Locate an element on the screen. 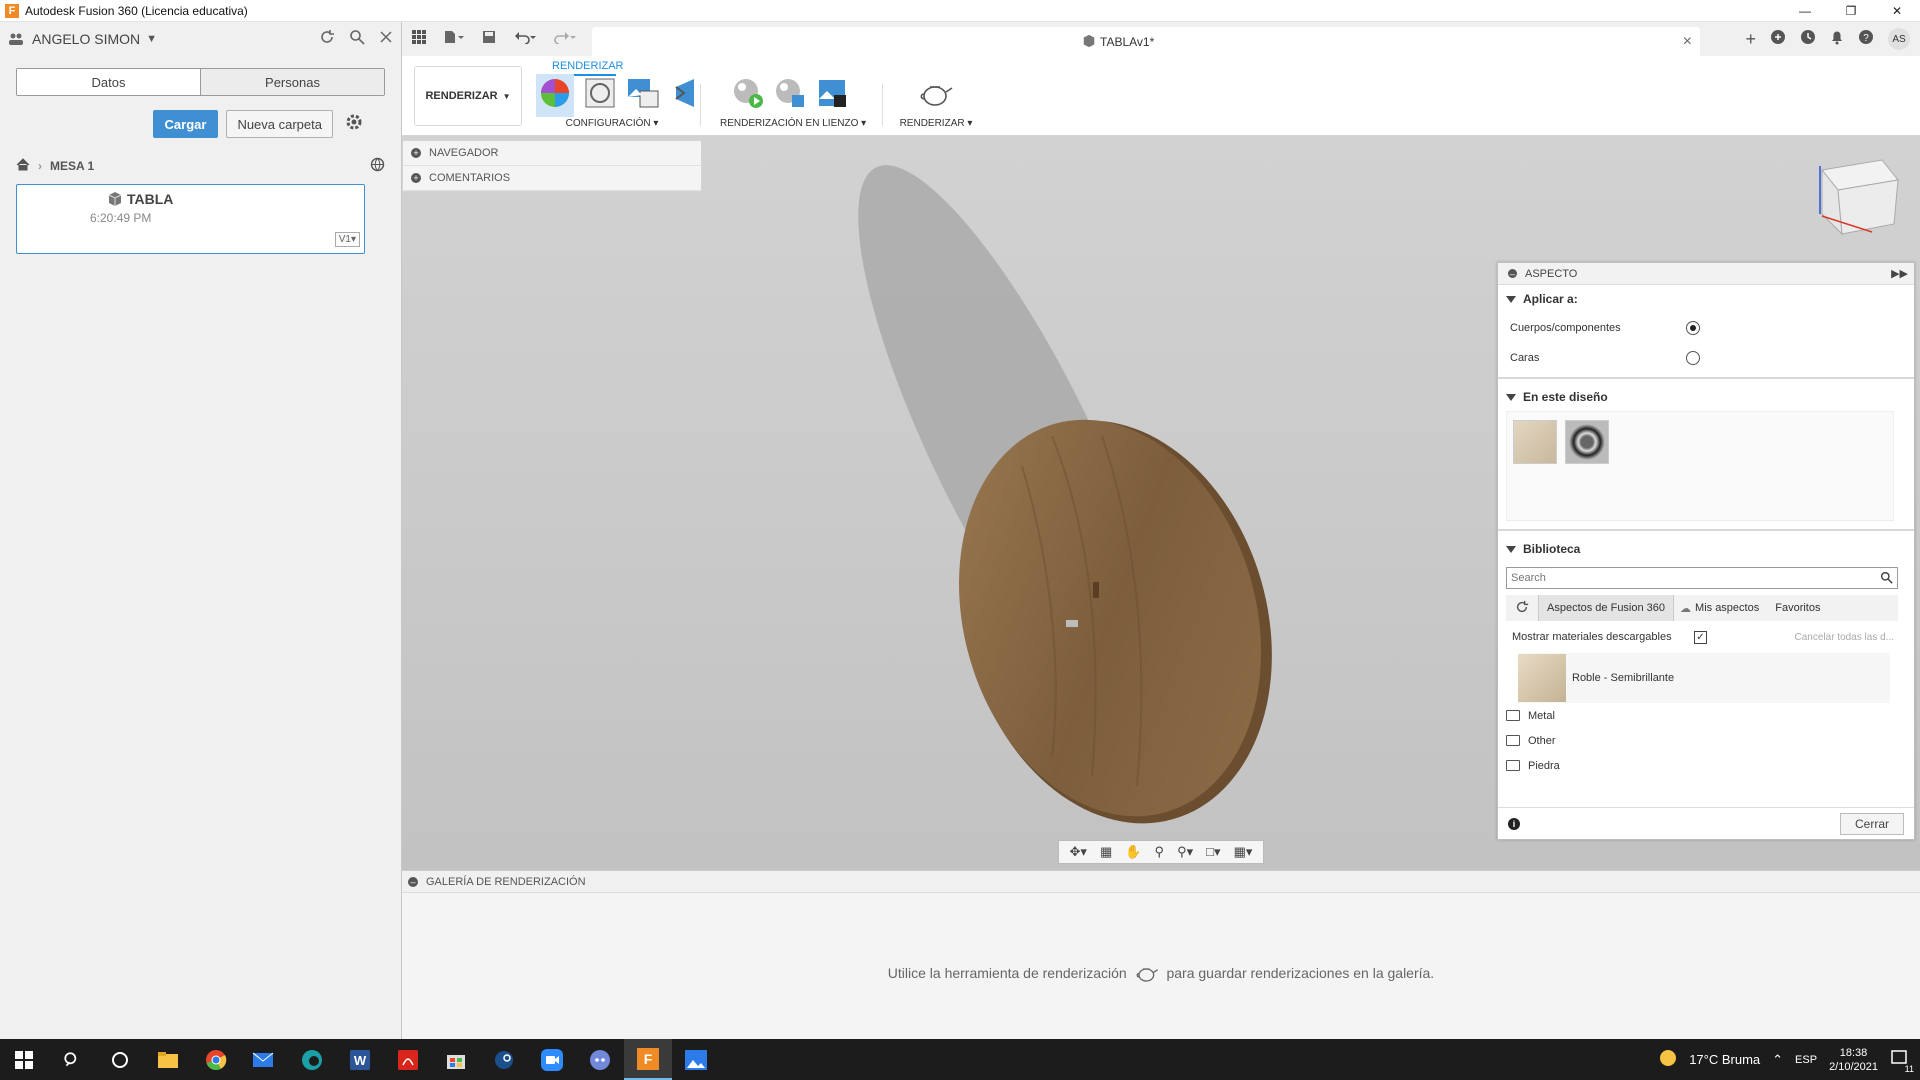 Image resolution: width=1920 pixels, height=1080 pixels. file-card: TABLA 6:20:49 PM V1▾ is located at coordinates (190, 219).